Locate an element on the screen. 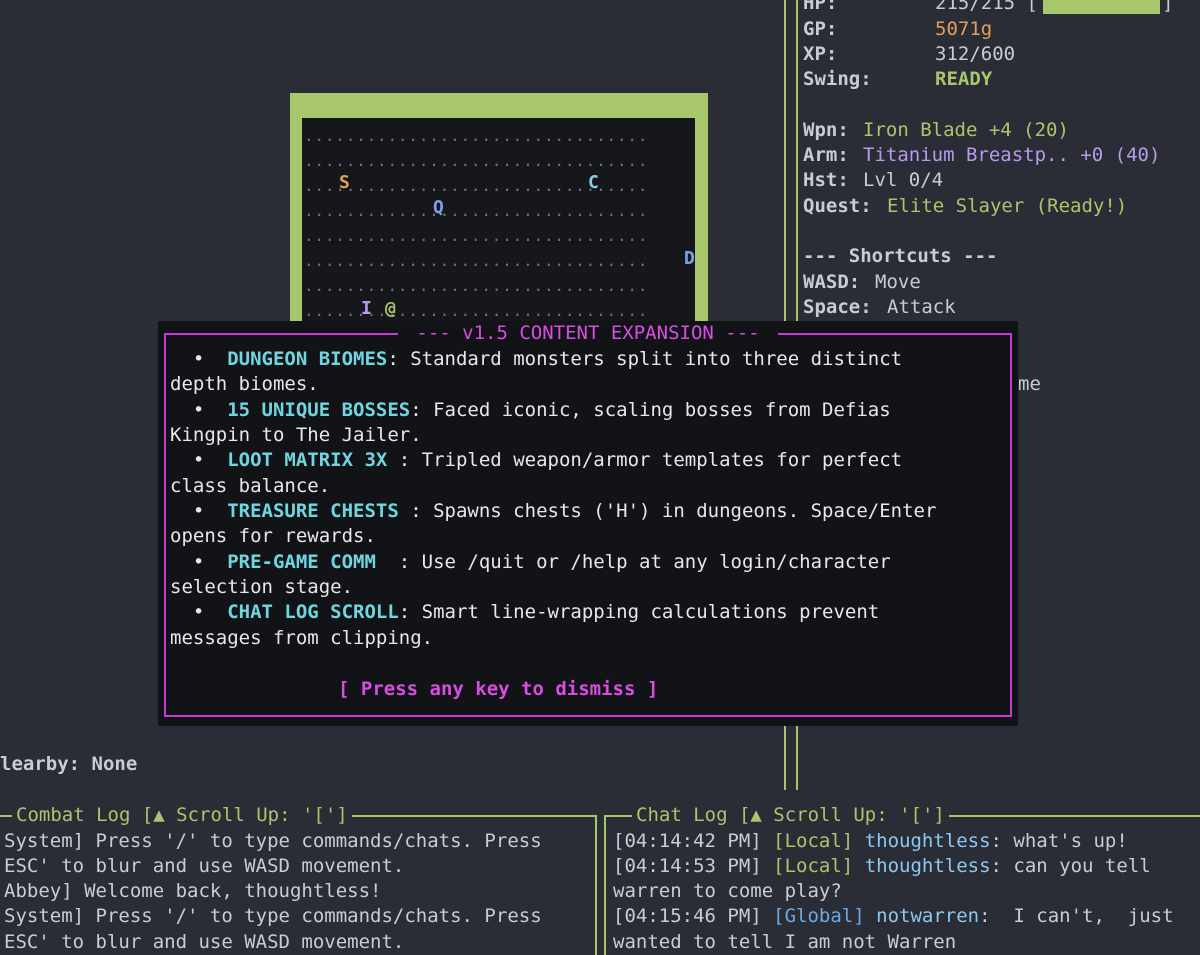 The height and width of the screenshot is (955, 1200). hst-label: Hst: is located at coordinates (826, 180).